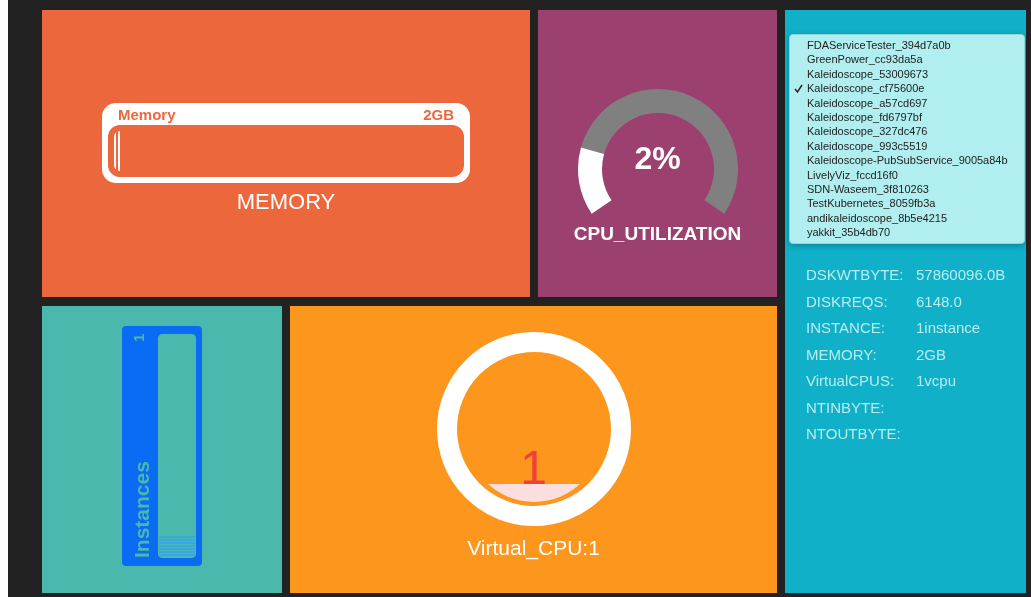 The height and width of the screenshot is (597, 1031). Describe the element at coordinates (861, 381) in the screenshot. I see `detail-key: VirtualCPUS:` at that location.